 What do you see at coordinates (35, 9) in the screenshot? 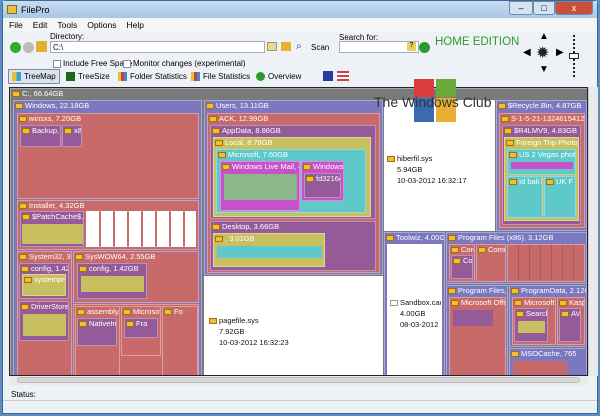
I see `window-title: FilePro` at bounding box center [35, 9].